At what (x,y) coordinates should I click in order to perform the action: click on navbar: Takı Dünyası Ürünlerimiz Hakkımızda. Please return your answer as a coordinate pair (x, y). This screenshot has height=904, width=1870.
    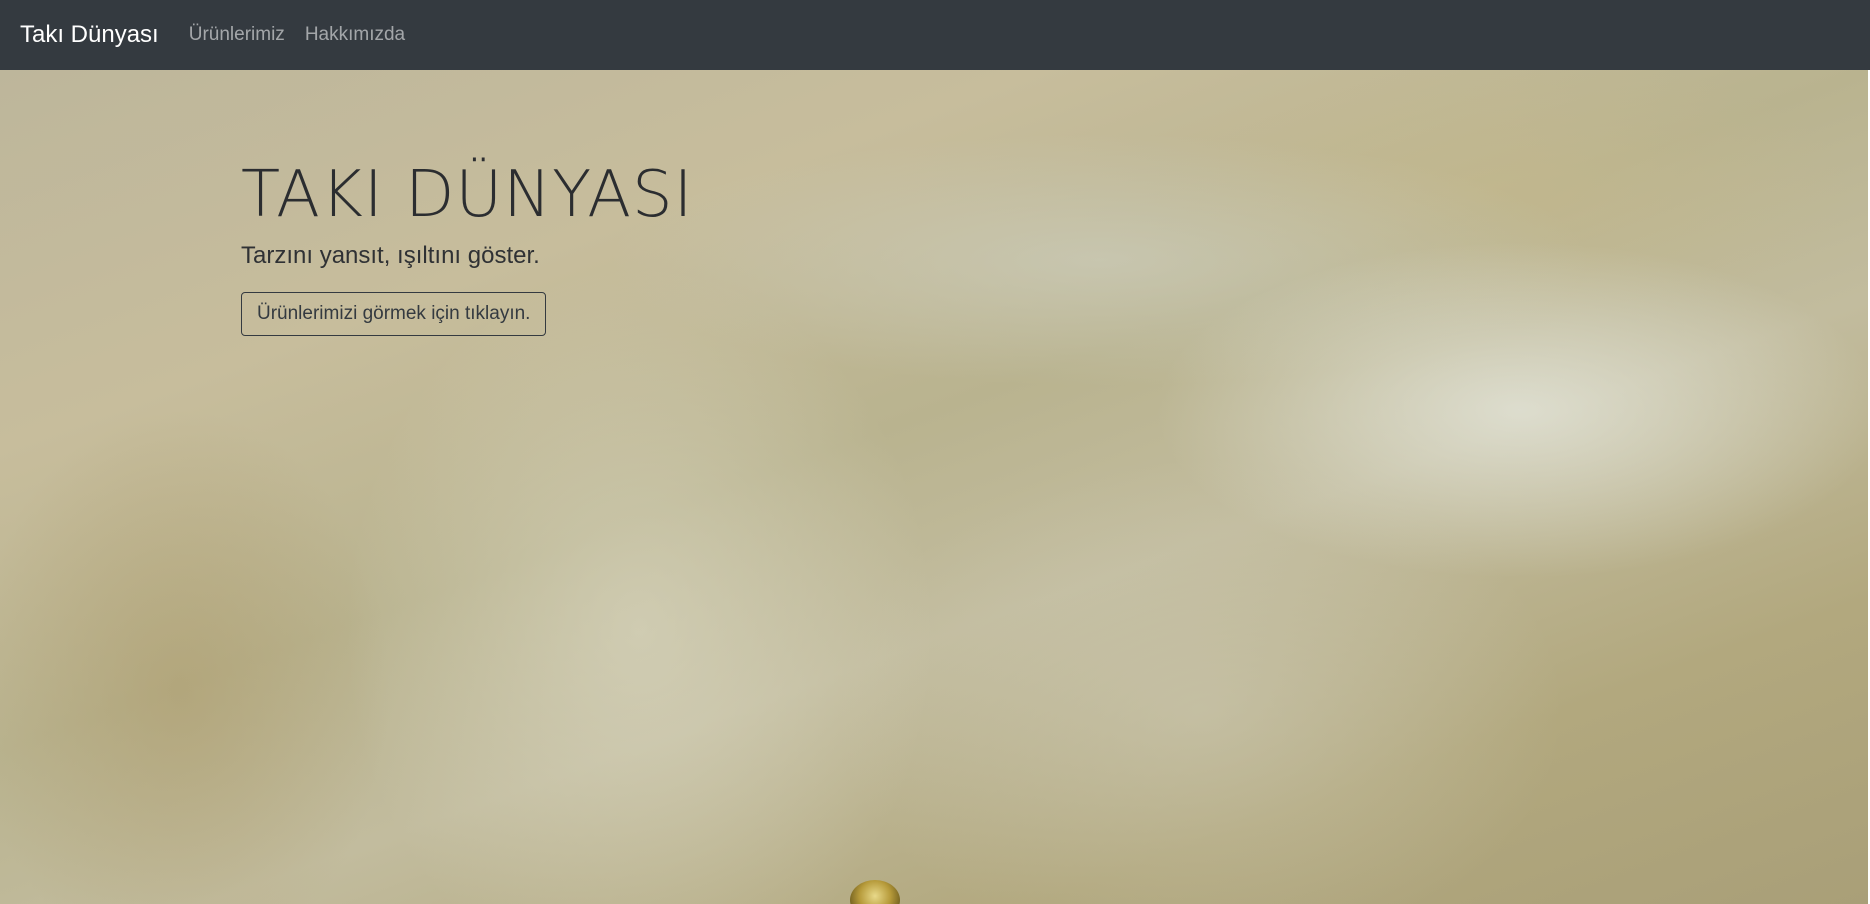
    Looking at the image, I should click on (935, 35).